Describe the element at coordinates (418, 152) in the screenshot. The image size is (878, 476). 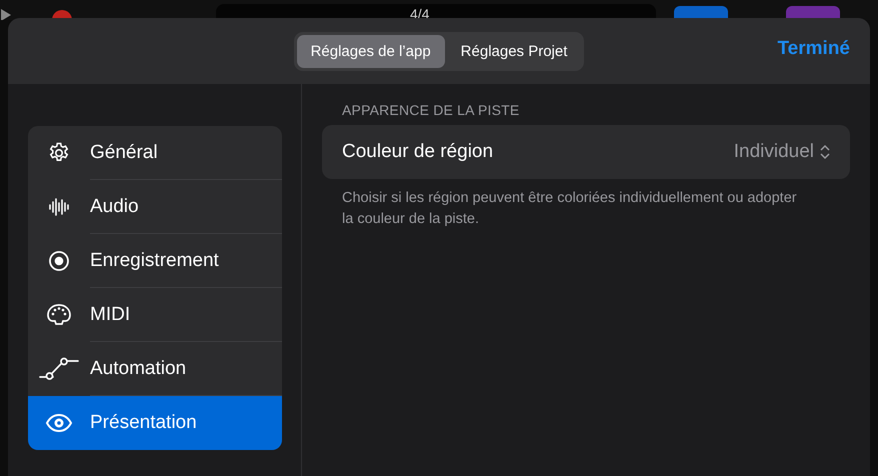
I see `row-label: Couleur de région` at that location.